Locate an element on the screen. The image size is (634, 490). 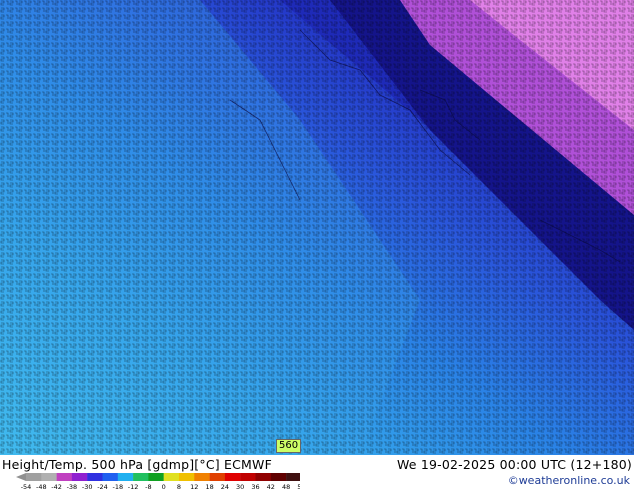
legend-tick-label: 36 is located at coordinates (255, 486).